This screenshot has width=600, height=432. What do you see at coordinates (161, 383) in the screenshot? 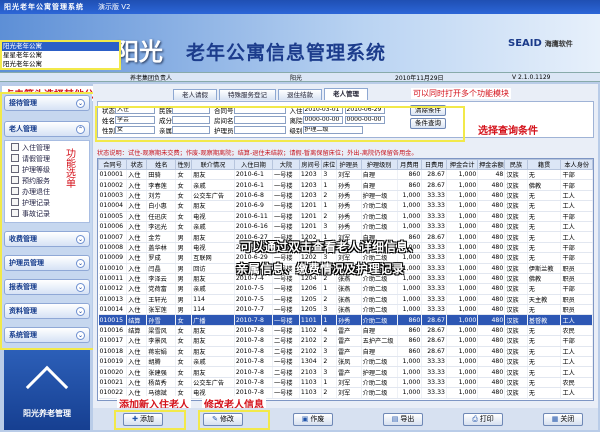
I see `table-cell: 杨苗秀` at bounding box center [161, 383].